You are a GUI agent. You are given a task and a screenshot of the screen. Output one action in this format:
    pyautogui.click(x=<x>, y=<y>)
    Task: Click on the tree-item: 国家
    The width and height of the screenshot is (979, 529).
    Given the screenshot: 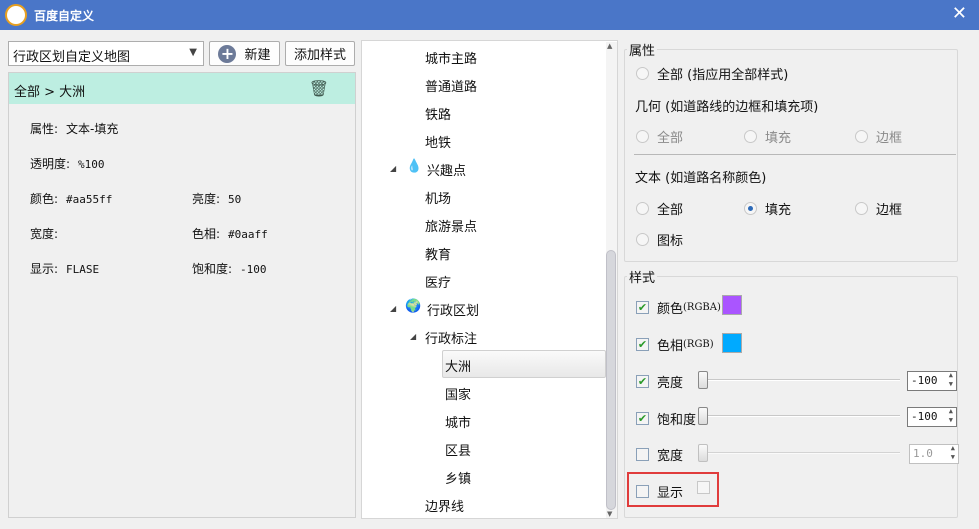 What is the action you would take?
    pyautogui.click(x=458, y=393)
    